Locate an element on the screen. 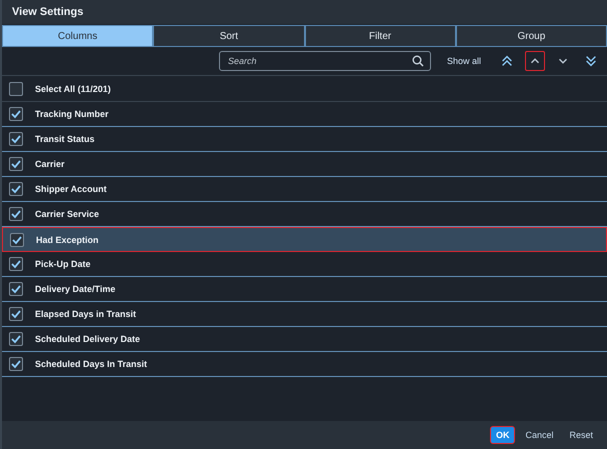 The image size is (607, 449). column-row: Had Exception is located at coordinates (304, 239).